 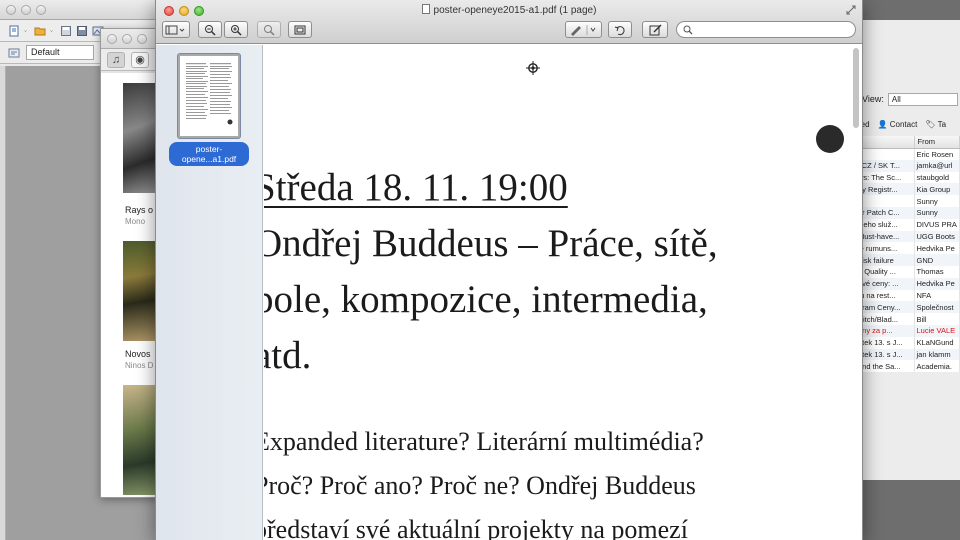 I want to click on event-date: Středa 18. 11. 19:00, so click(x=416, y=187).